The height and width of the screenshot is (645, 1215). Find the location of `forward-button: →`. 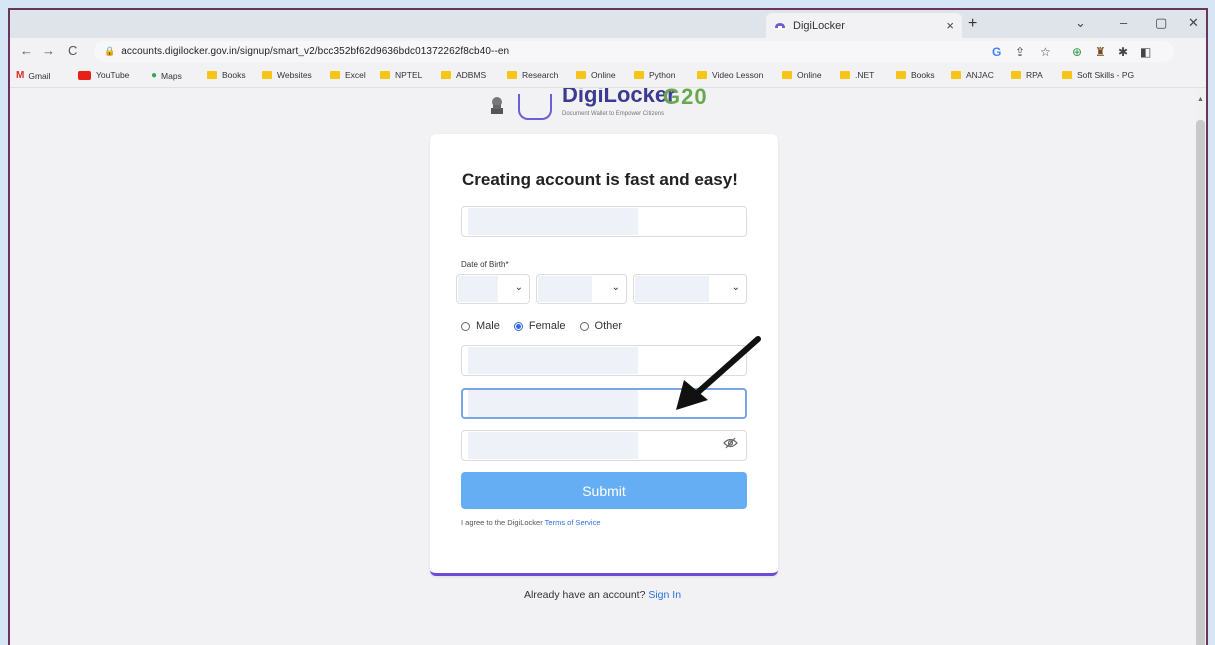

forward-button: → is located at coordinates (48, 50).